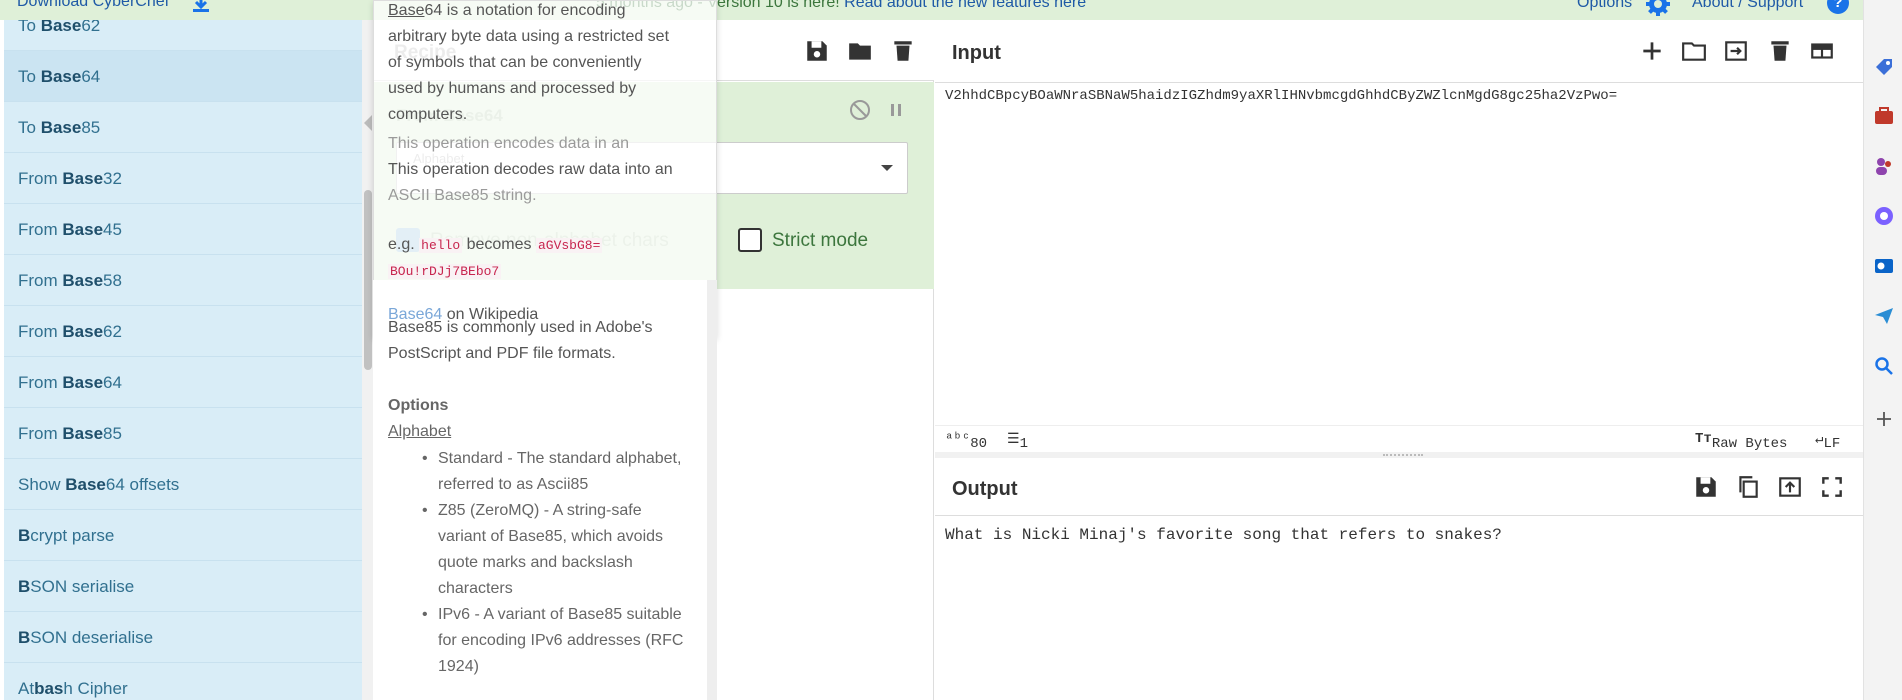 Image resolution: width=1902 pixels, height=700 pixels. What do you see at coordinates (817, 51) in the screenshot?
I see `save-recipe-icon` at bounding box center [817, 51].